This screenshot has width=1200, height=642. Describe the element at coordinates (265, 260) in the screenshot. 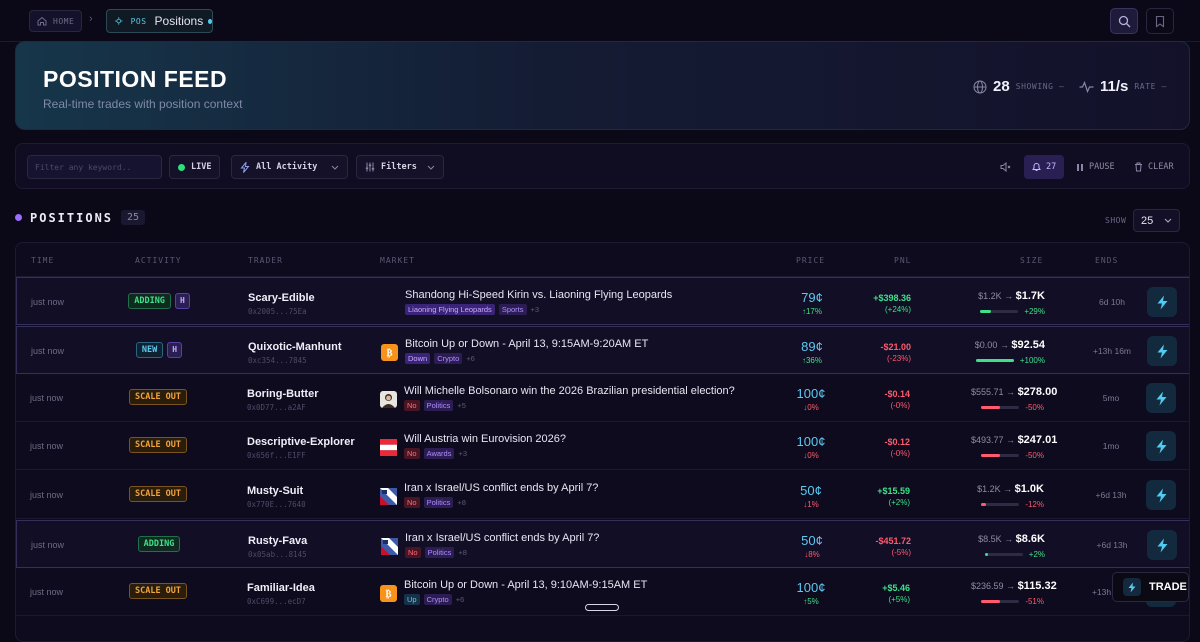

I see `col-trader: TRADER` at that location.